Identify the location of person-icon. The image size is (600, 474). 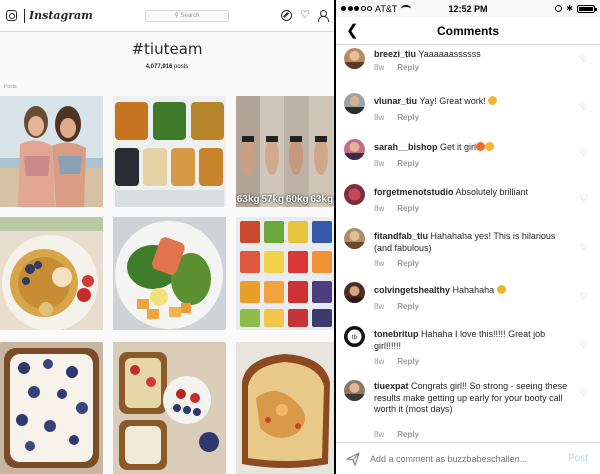
(323, 16).